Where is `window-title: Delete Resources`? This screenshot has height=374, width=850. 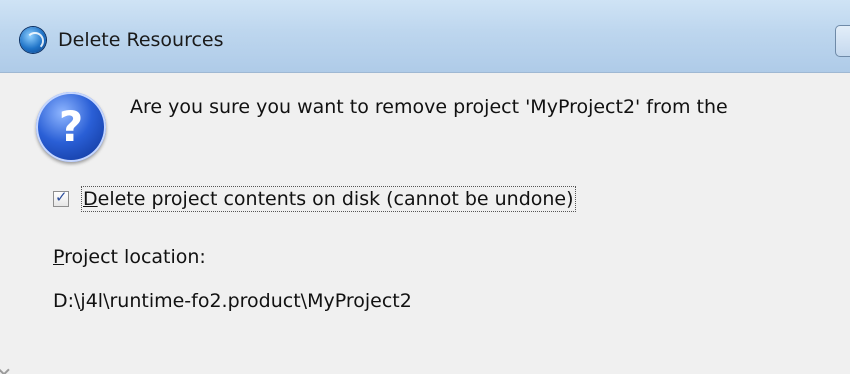
window-title: Delete Resources is located at coordinates (141, 40).